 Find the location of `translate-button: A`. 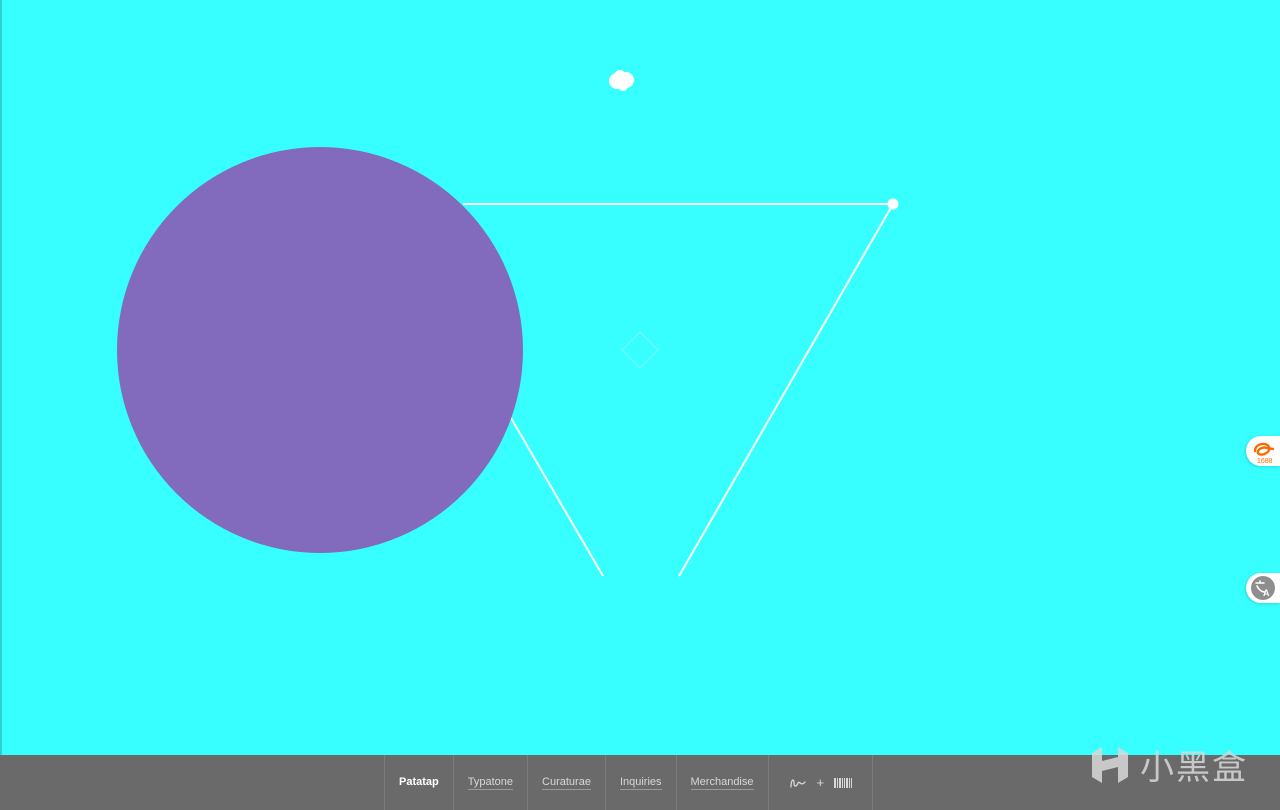

translate-button: A is located at coordinates (1263, 588).